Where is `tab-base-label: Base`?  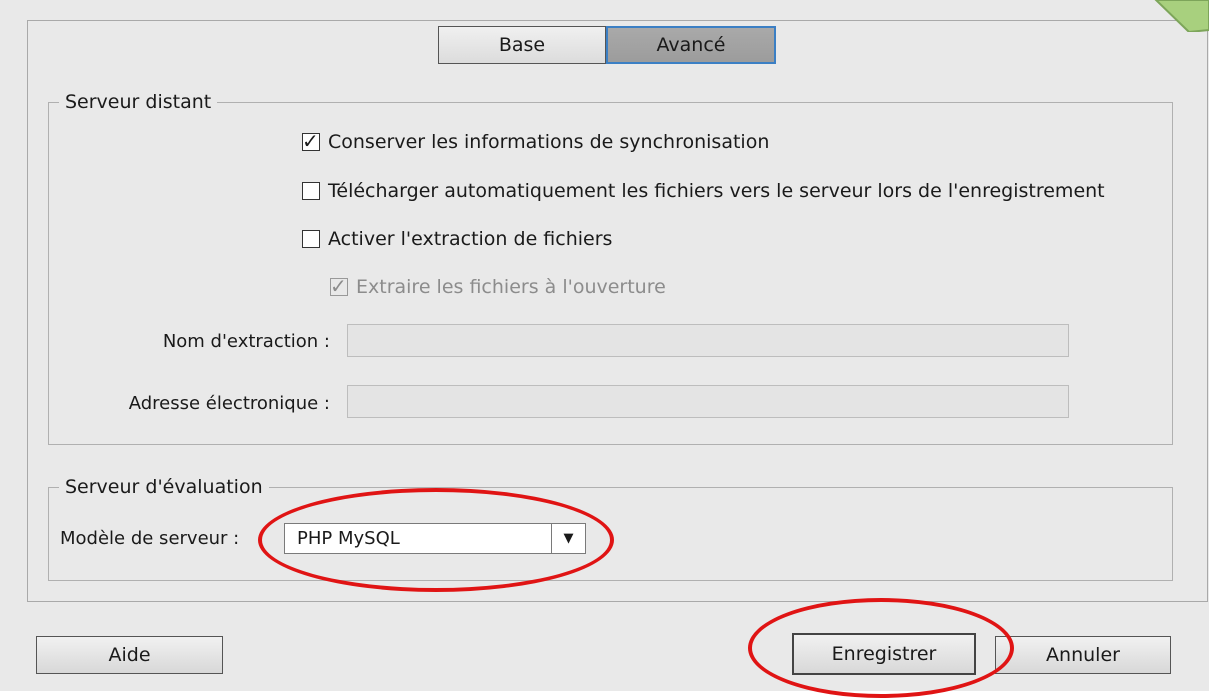 tab-base-label: Base is located at coordinates (522, 45).